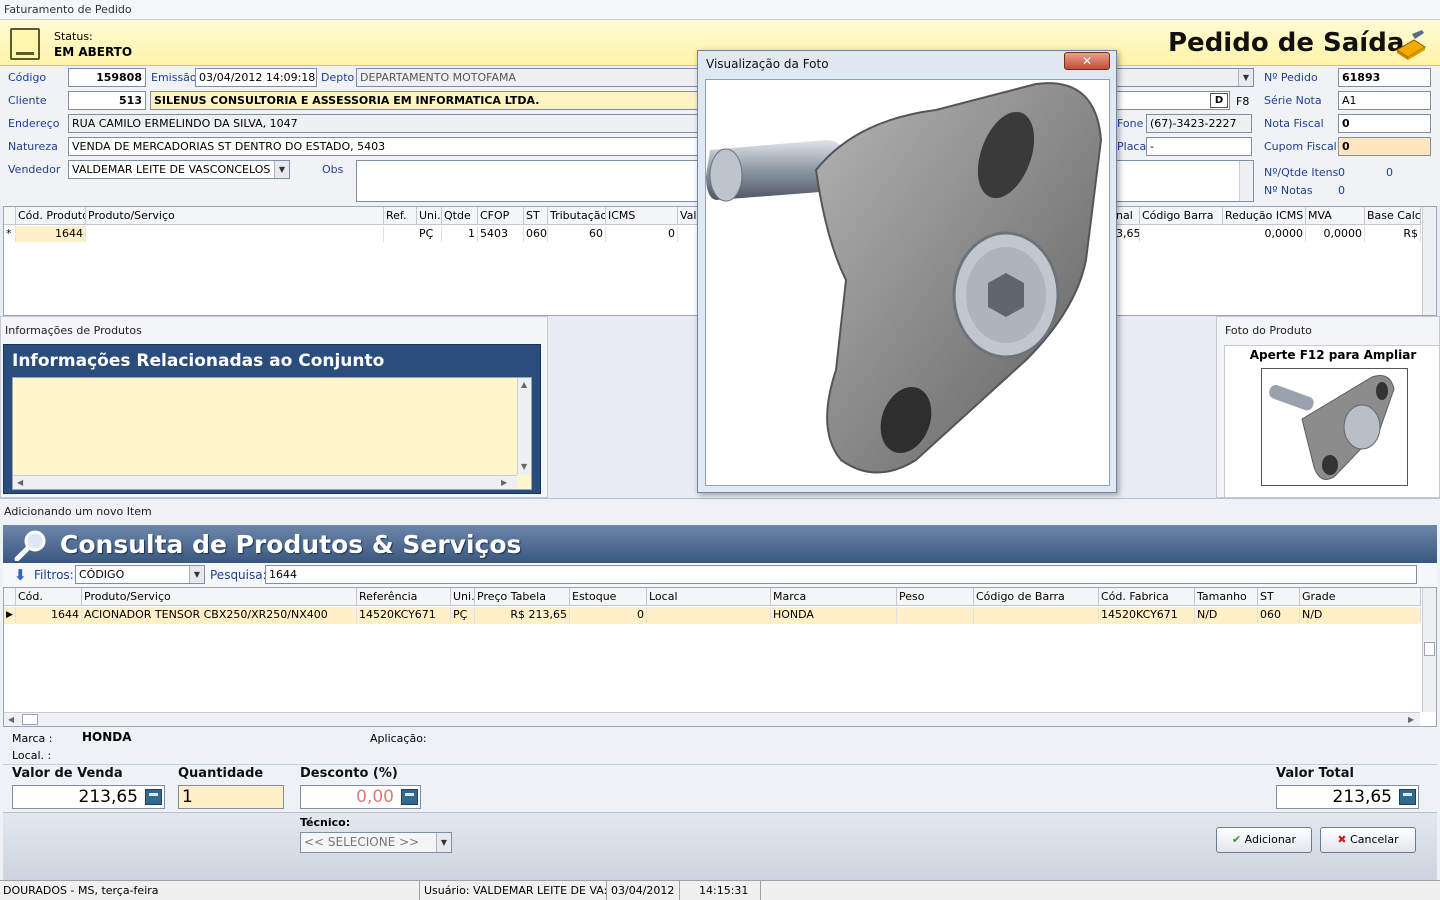  What do you see at coordinates (400, 216) in the screenshot?
I see `grid-header: Ref.` at bounding box center [400, 216].